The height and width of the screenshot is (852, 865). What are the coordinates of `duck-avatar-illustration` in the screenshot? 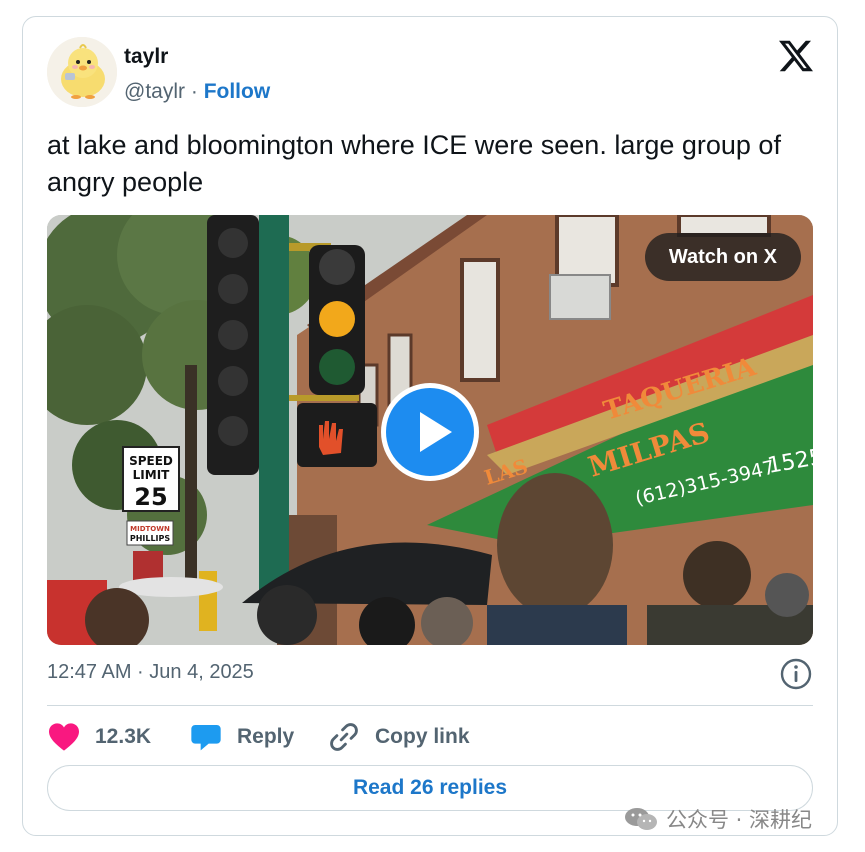 It's located at (82, 72).